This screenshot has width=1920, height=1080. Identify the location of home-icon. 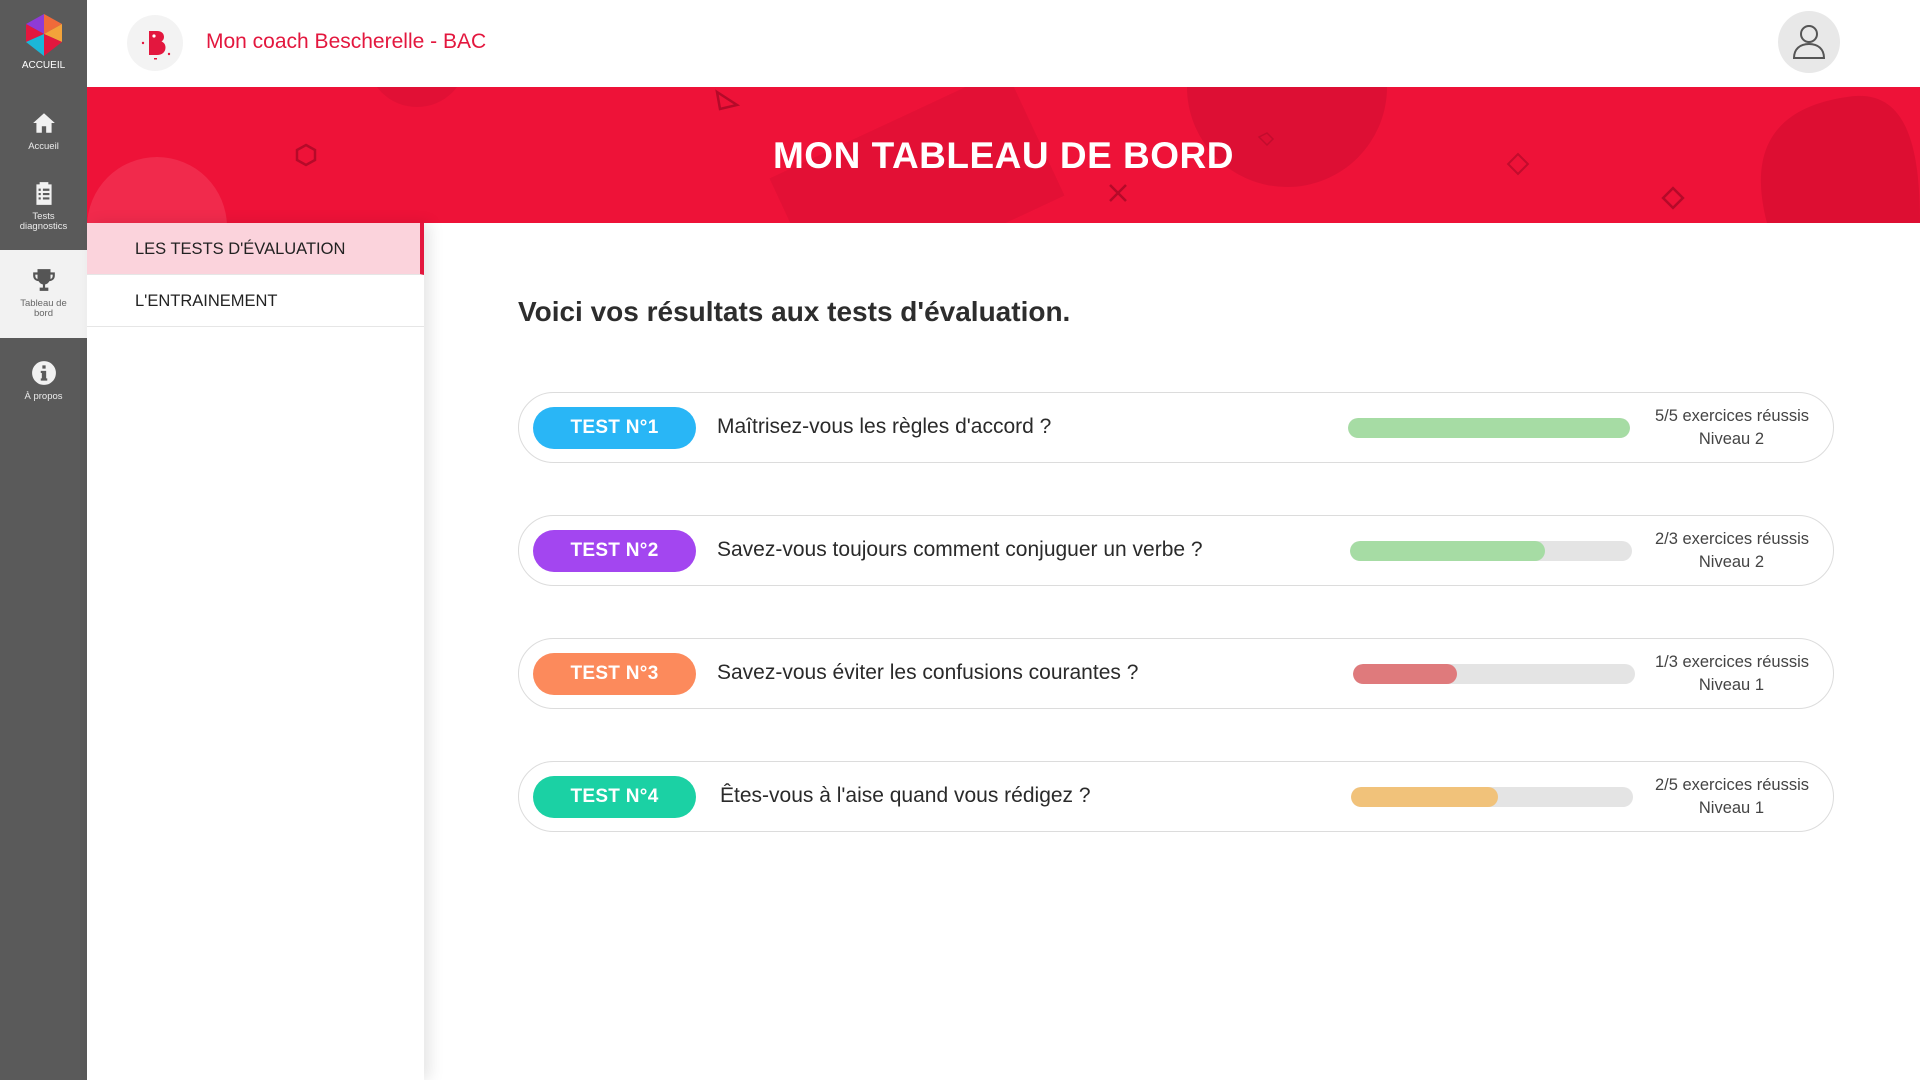
(43, 123).